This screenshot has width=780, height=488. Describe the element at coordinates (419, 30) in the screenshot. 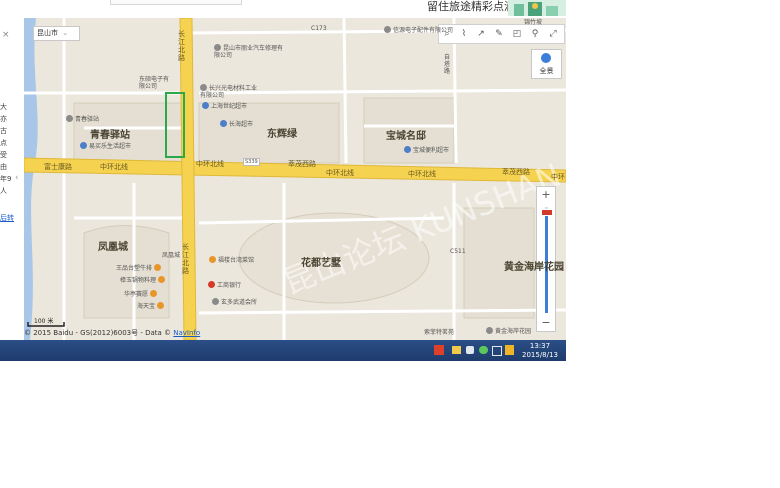

I see `poi-label: 信源电子配件有限公司` at that location.